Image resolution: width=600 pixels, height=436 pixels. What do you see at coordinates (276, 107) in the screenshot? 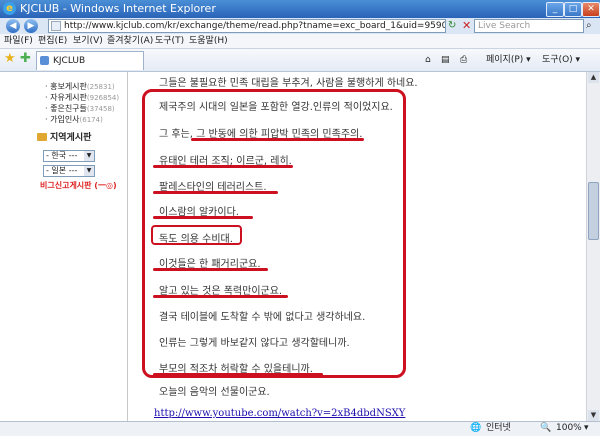
I see `article-line: 제국주의 시대의 일본을 포함한 열강.인류의 적이었지요.` at bounding box center [276, 107].